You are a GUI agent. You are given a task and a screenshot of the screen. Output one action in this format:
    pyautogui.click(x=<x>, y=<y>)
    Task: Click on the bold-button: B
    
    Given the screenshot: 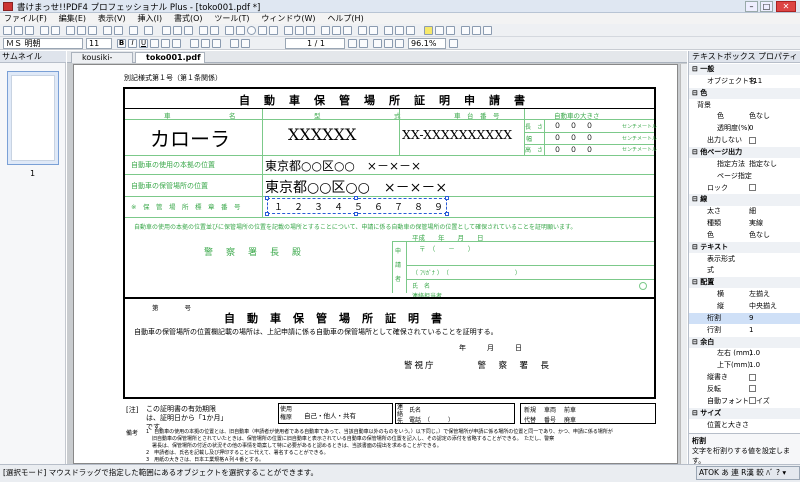 What is the action you would take?
    pyautogui.click(x=121, y=43)
    